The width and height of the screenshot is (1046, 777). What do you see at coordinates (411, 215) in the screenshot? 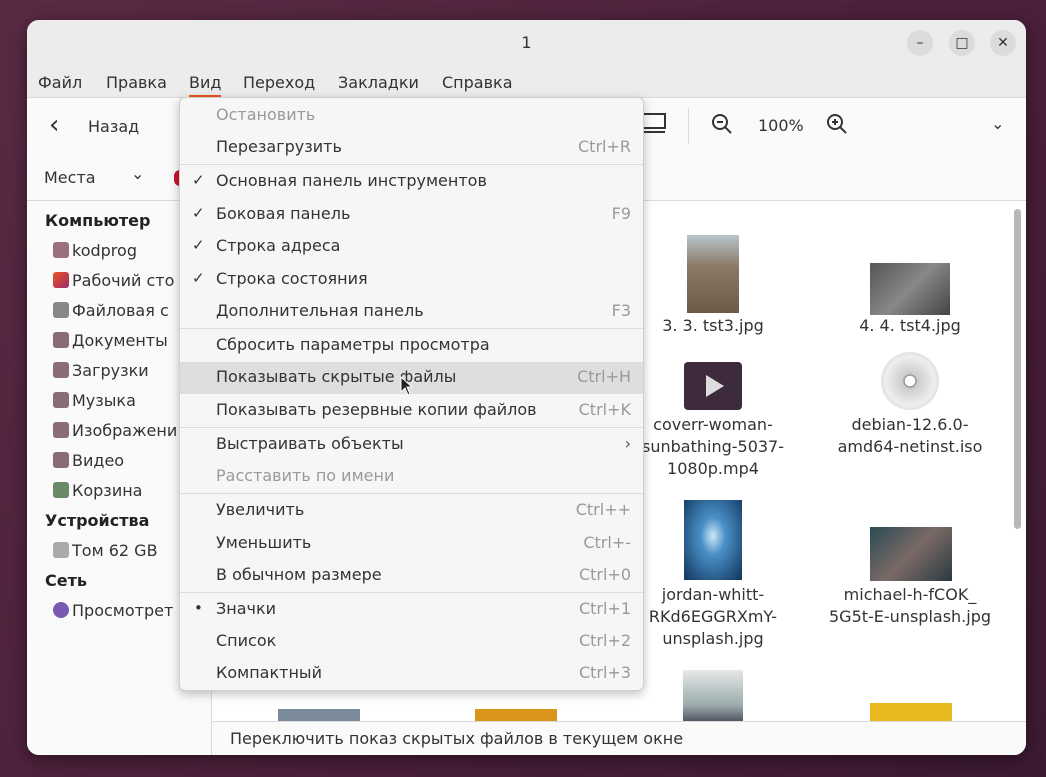
I see `menu-item-sidebar: ✓ Боковая панель F9` at bounding box center [411, 215].